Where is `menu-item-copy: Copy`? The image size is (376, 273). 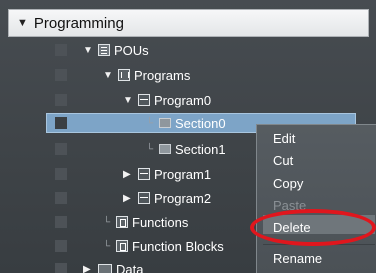 menu-item-copy: Copy is located at coordinates (288, 183).